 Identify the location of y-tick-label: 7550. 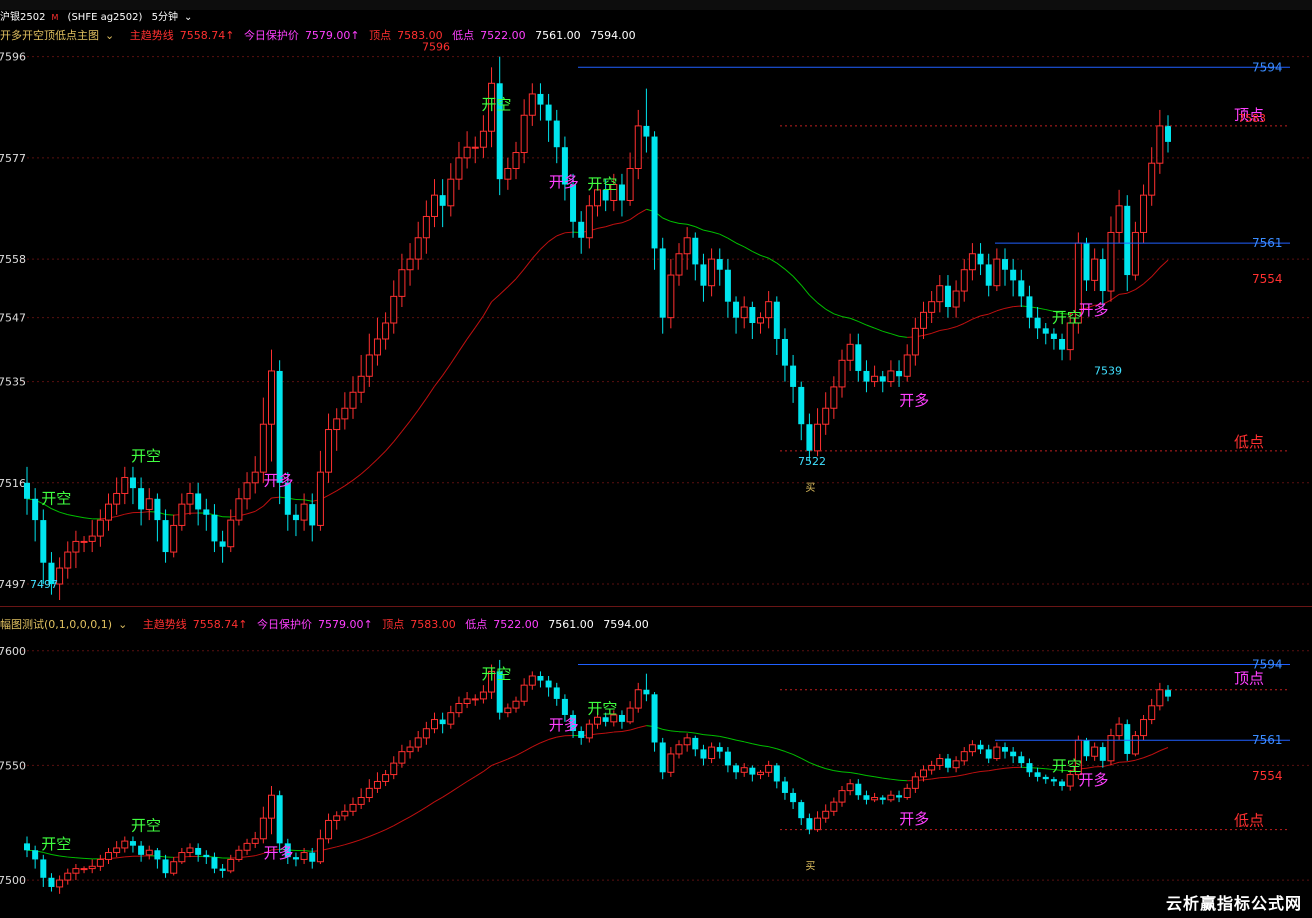
(13, 765).